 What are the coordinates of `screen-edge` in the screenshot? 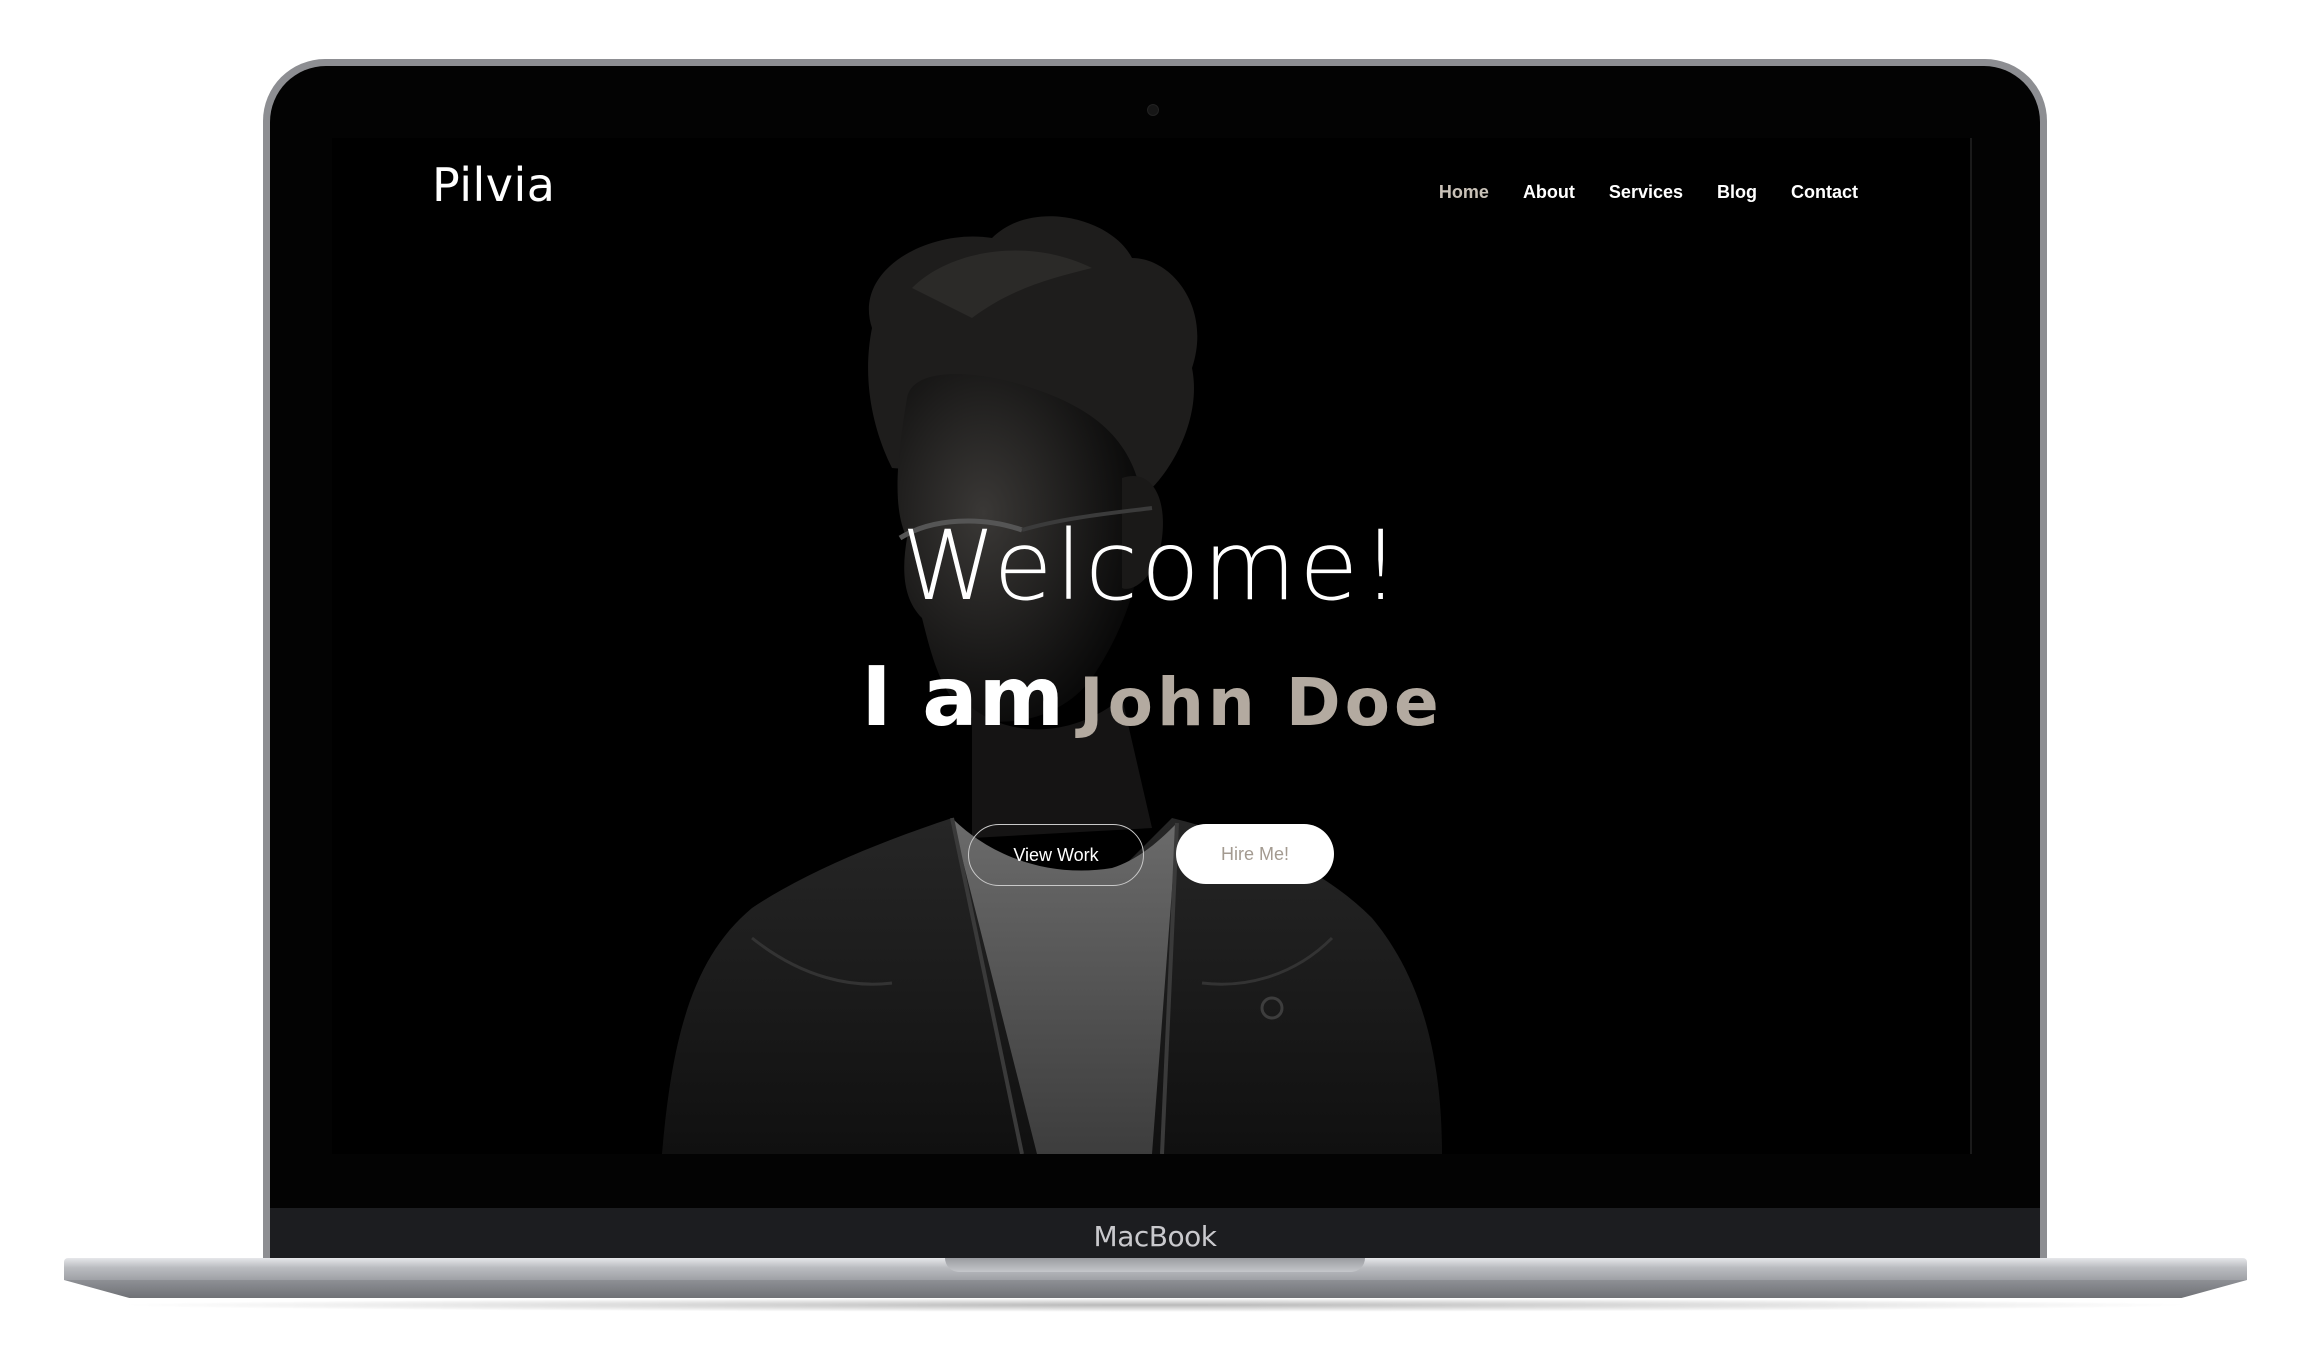 It's located at (1971, 646).